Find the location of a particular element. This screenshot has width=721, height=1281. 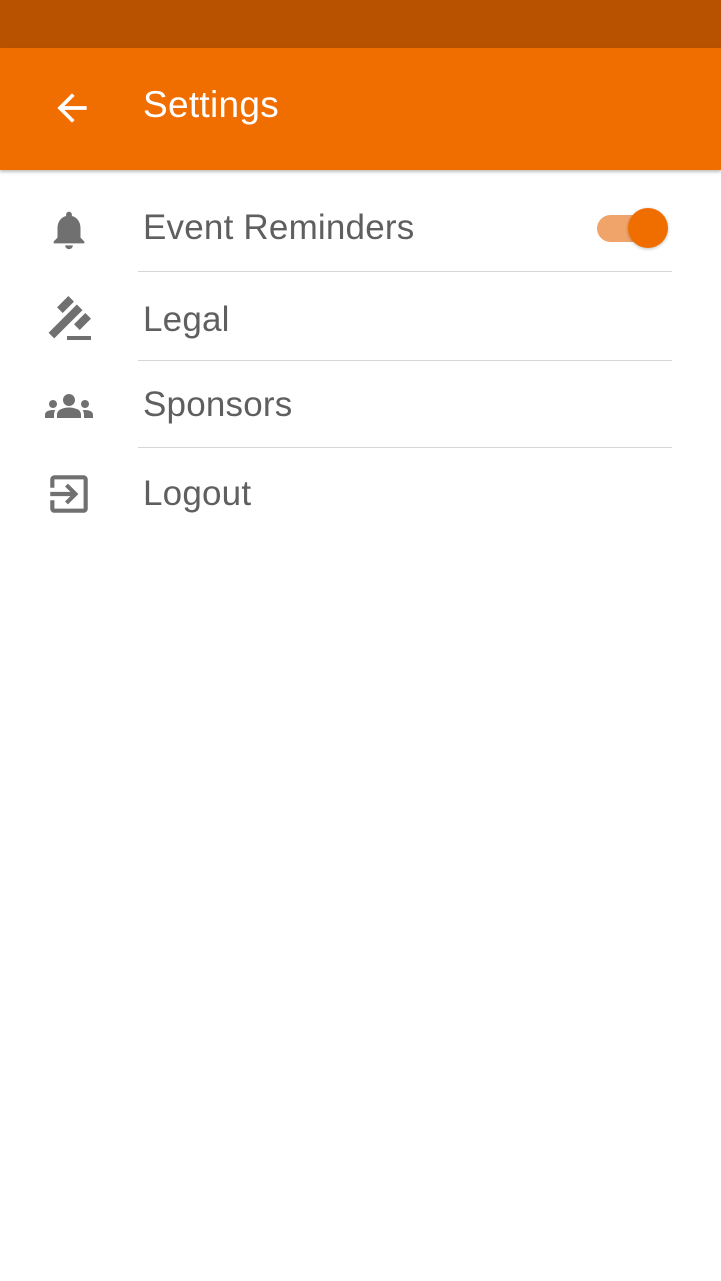

settings-item-label: Event Reminders is located at coordinates (279, 227).